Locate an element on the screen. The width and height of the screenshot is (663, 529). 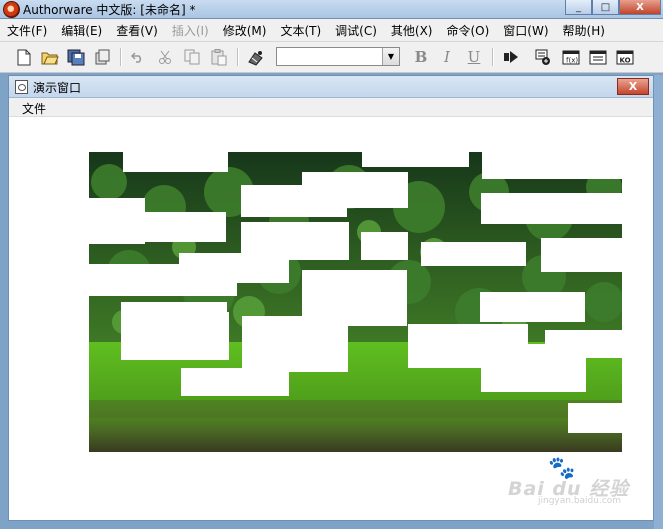
knowledge-objects-icon: KO is located at coordinates (625, 57).